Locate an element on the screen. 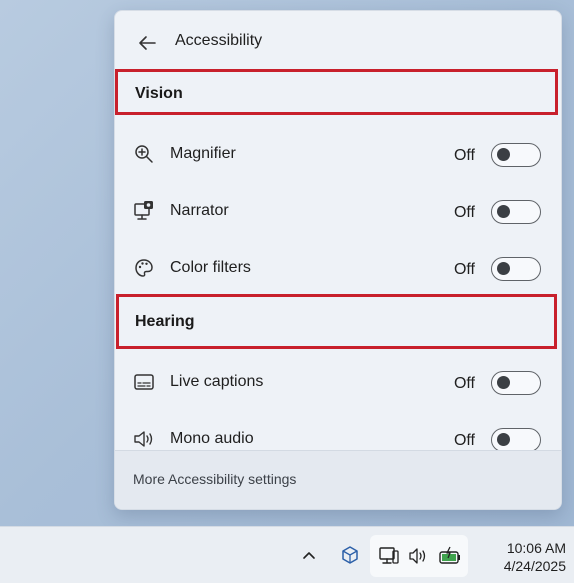 The width and height of the screenshot is (574, 583). palette-icon is located at coordinates (144, 268).